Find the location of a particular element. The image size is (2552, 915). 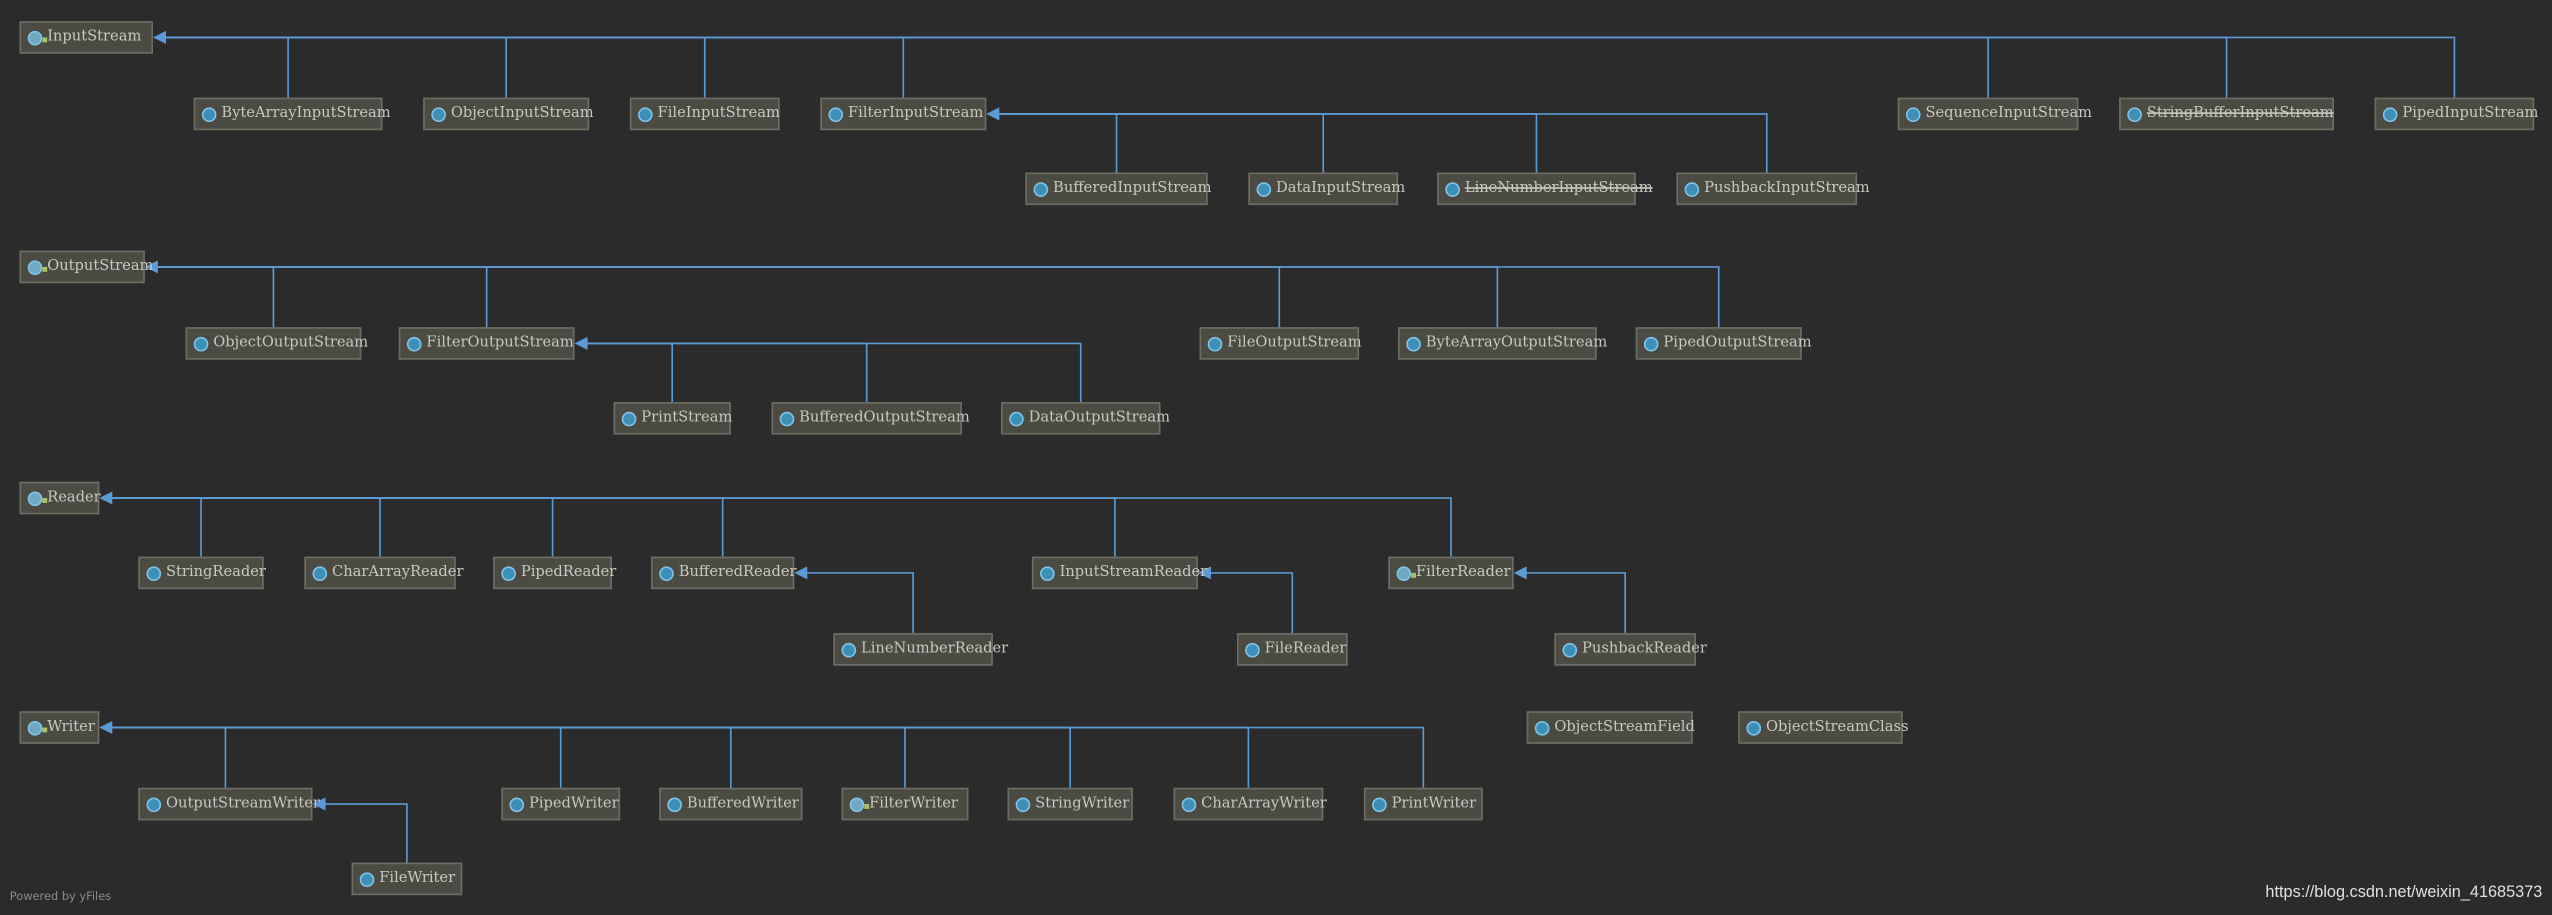

class-node-filterreader: FilterReader is located at coordinates (1451, 573).